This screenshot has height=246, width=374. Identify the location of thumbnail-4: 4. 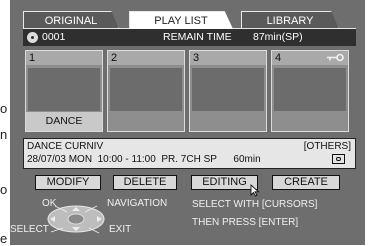
(310, 91).